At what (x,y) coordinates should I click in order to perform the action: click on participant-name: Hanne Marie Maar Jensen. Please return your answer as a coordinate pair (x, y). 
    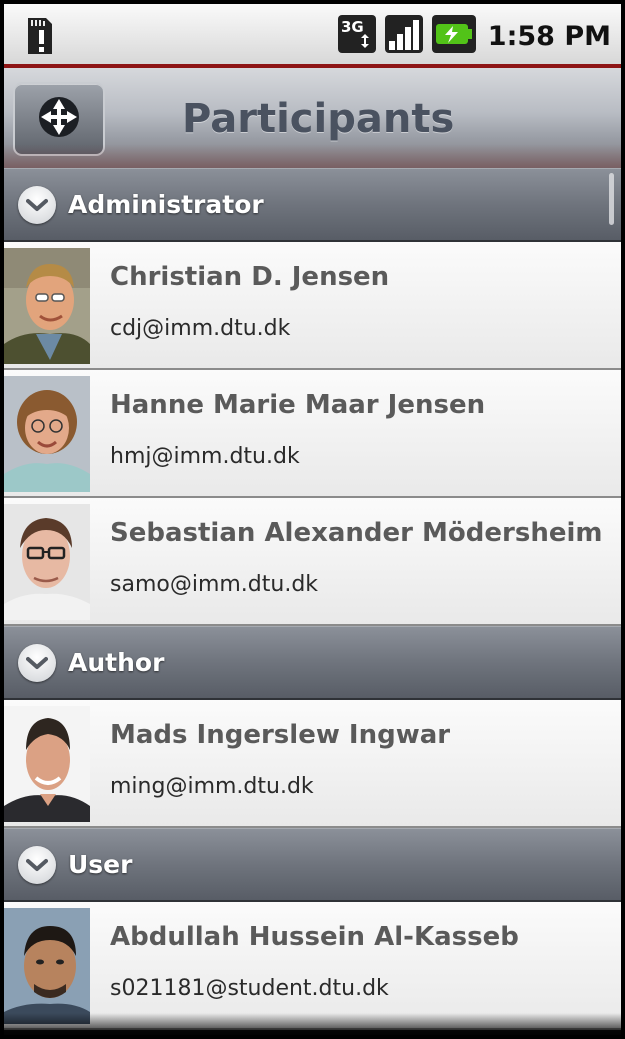
    Looking at the image, I should click on (298, 405).